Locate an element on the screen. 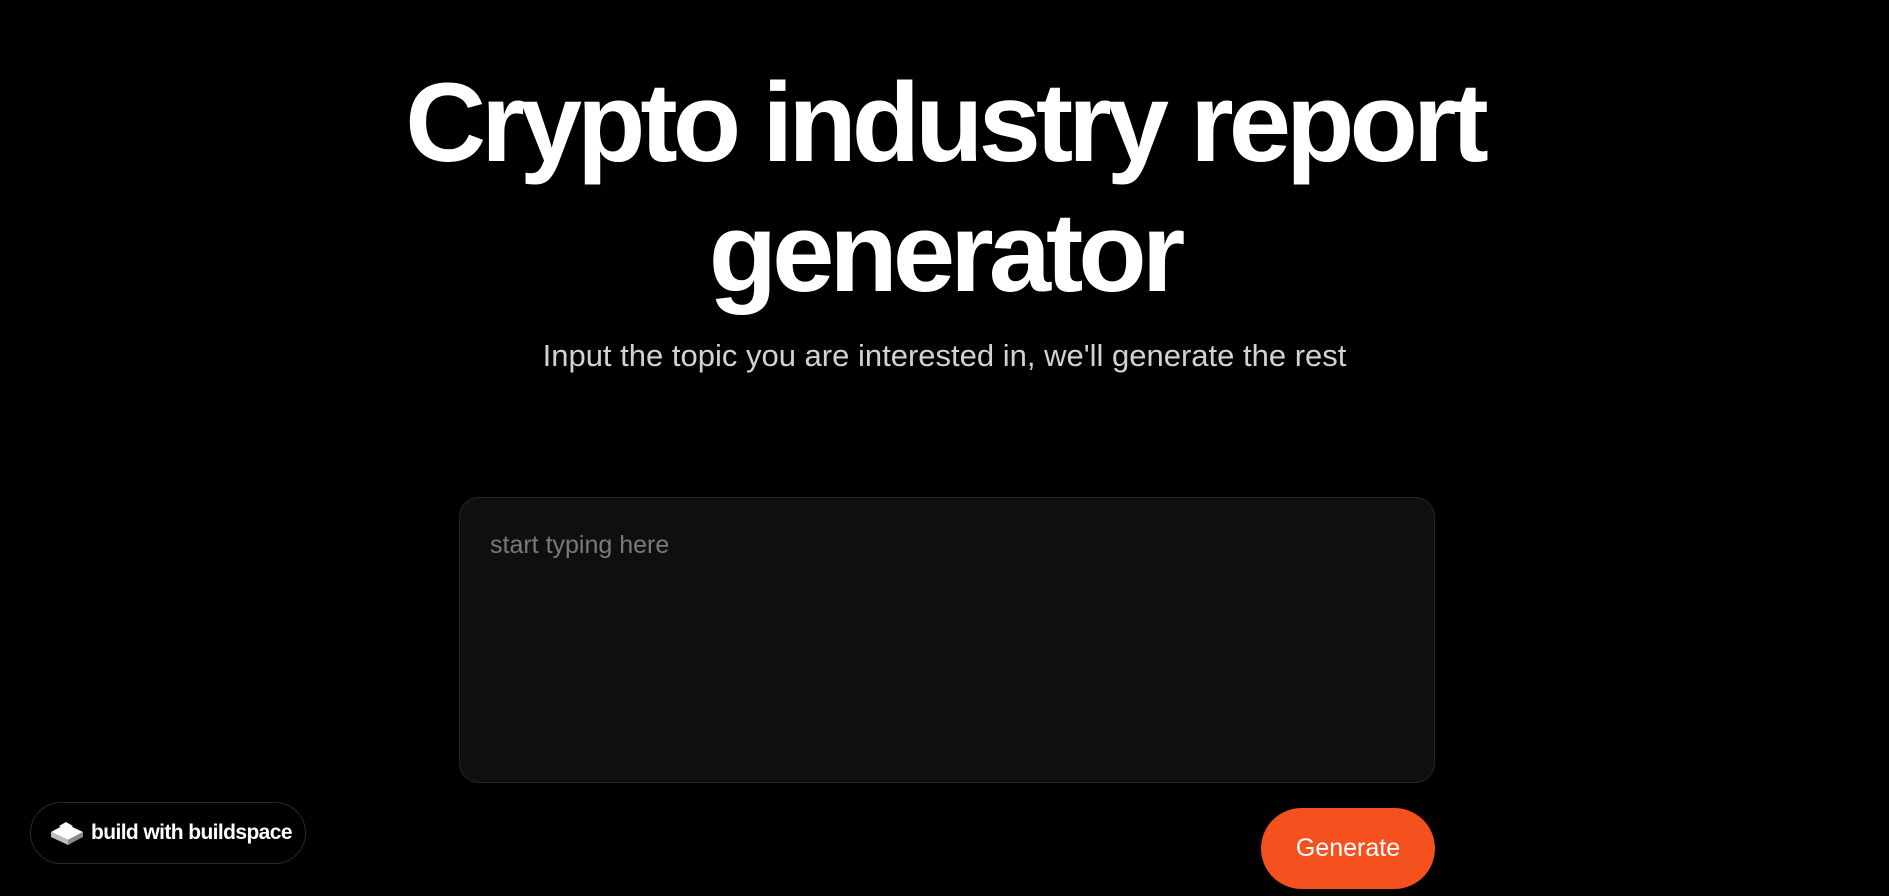 Image resolution: width=1889 pixels, height=896 pixels. generate-button: Generate is located at coordinates (1348, 848).